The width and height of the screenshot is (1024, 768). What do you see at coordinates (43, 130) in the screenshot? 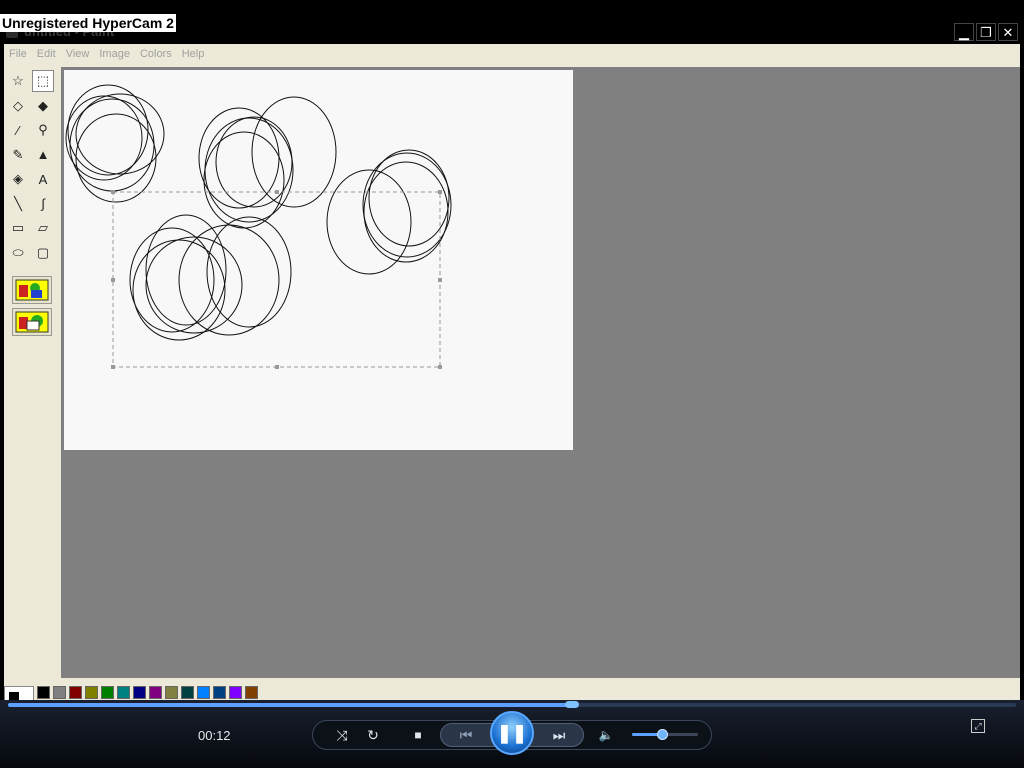
I see `magnifier-icon: ⚲` at bounding box center [43, 130].